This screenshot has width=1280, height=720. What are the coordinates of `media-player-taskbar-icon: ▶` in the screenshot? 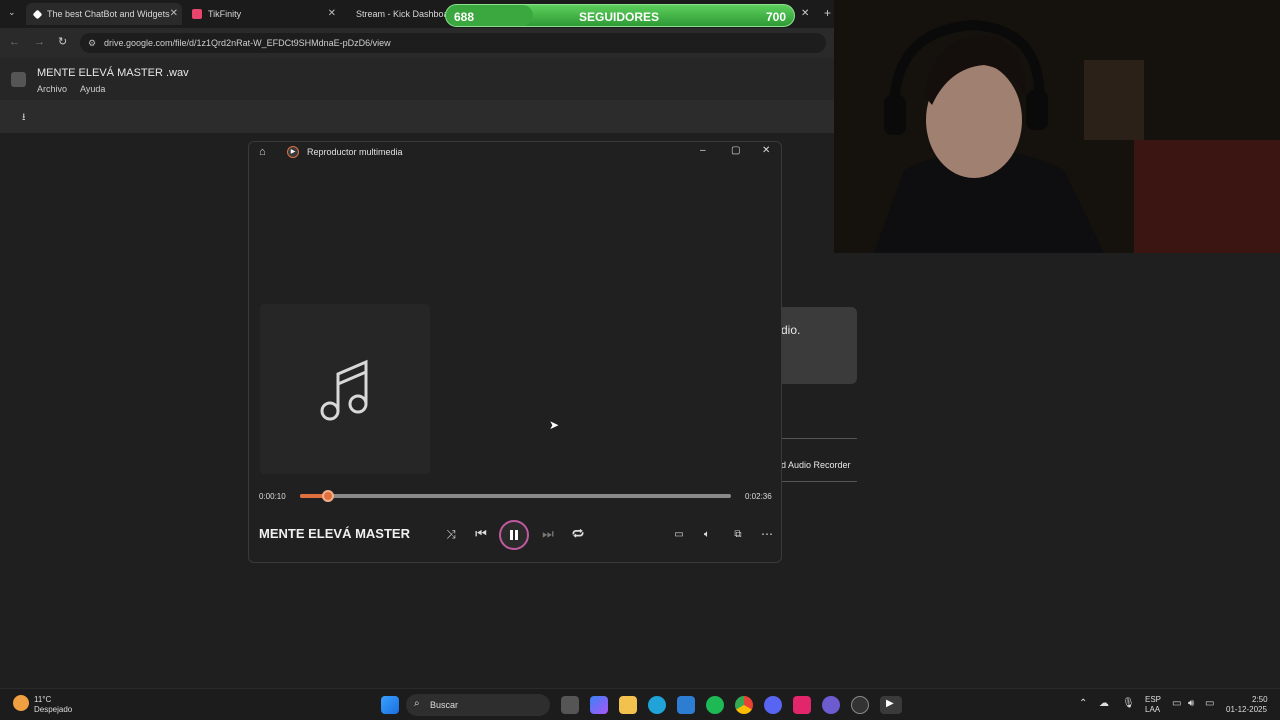 It's located at (891, 705).